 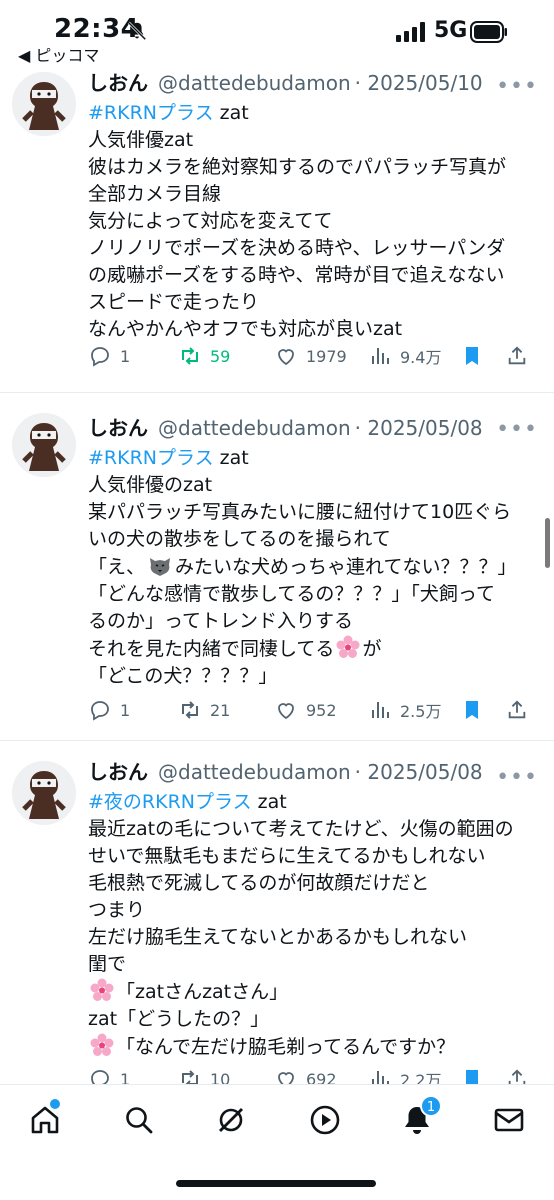 What do you see at coordinates (286, 711) in the screenshot?
I see `heart-icon` at bounding box center [286, 711].